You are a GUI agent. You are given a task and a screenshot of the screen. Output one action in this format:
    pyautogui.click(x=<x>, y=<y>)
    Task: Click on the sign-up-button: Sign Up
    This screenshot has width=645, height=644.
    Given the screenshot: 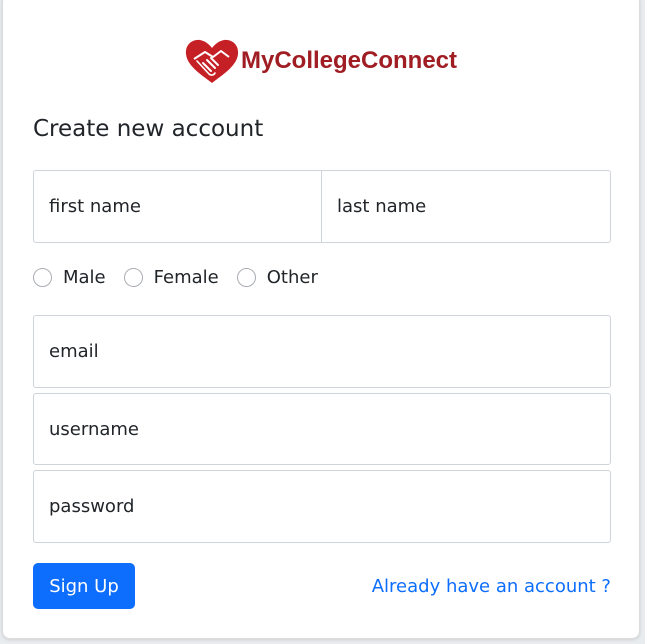 What is the action you would take?
    pyautogui.click(x=84, y=586)
    